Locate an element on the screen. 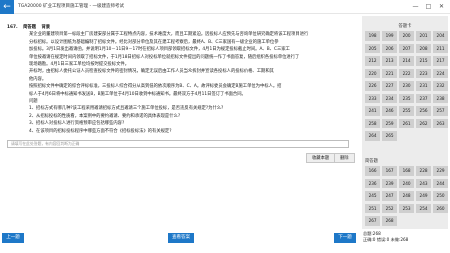 The image size is (450, 253). question-cell: 224 is located at coordinates (440, 73).